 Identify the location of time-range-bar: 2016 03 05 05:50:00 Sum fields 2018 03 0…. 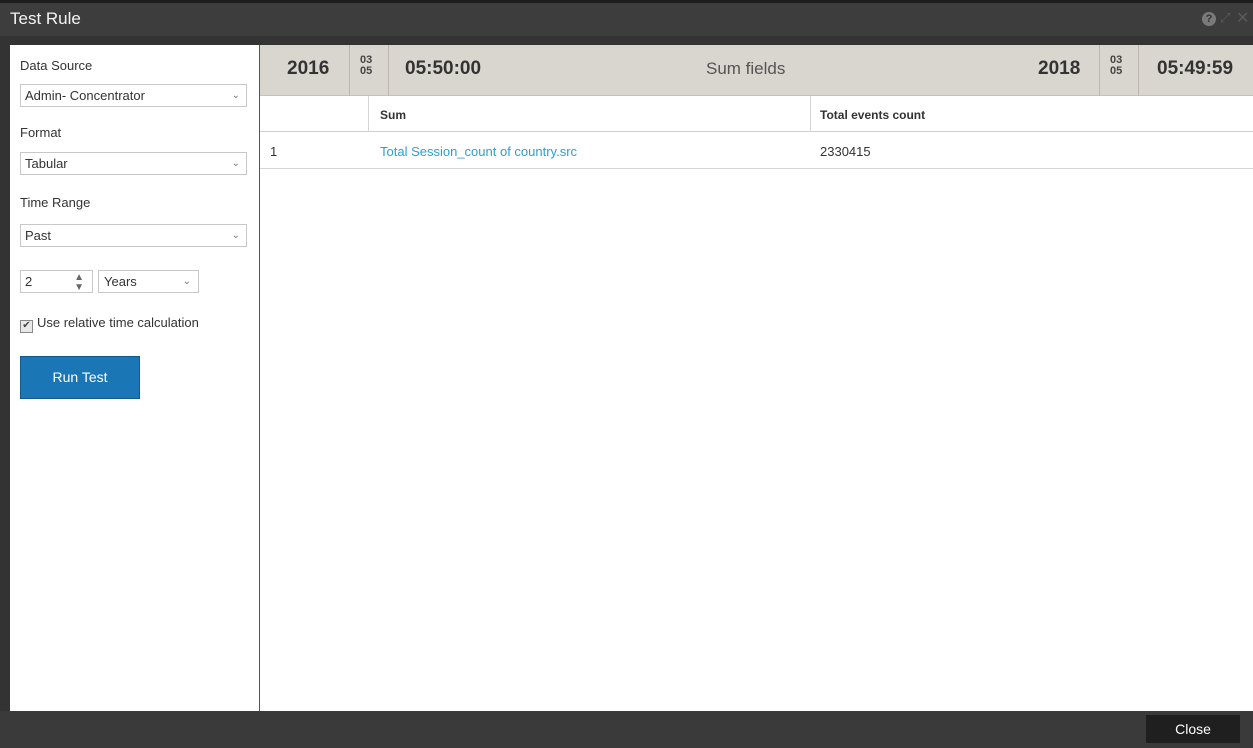
(756, 70).